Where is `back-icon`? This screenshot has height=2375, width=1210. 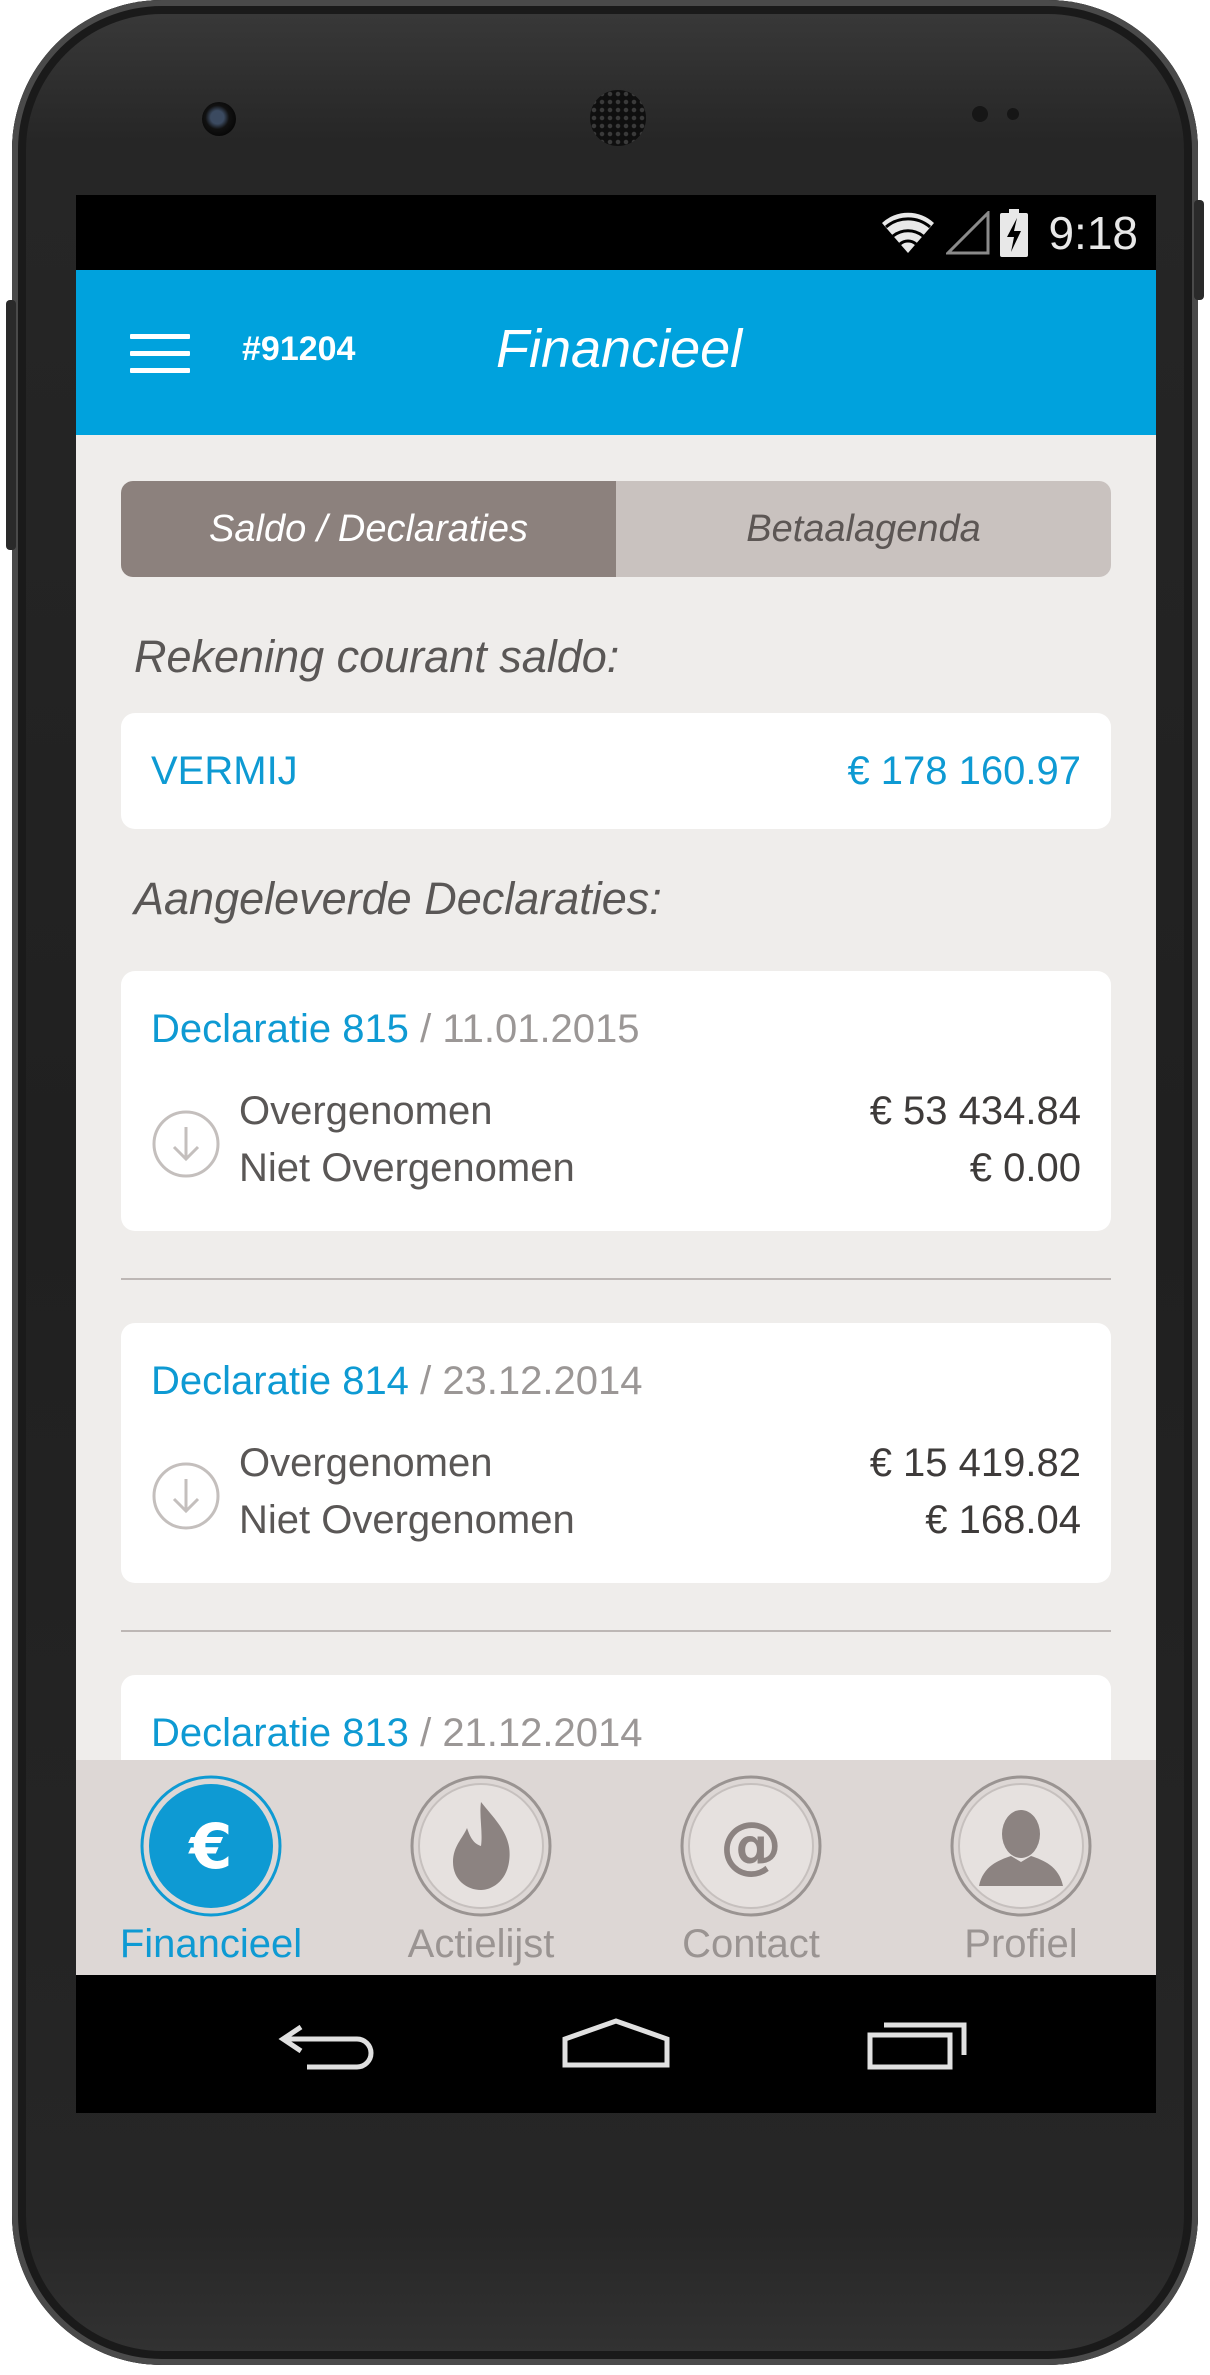
back-icon is located at coordinates (326, 2044).